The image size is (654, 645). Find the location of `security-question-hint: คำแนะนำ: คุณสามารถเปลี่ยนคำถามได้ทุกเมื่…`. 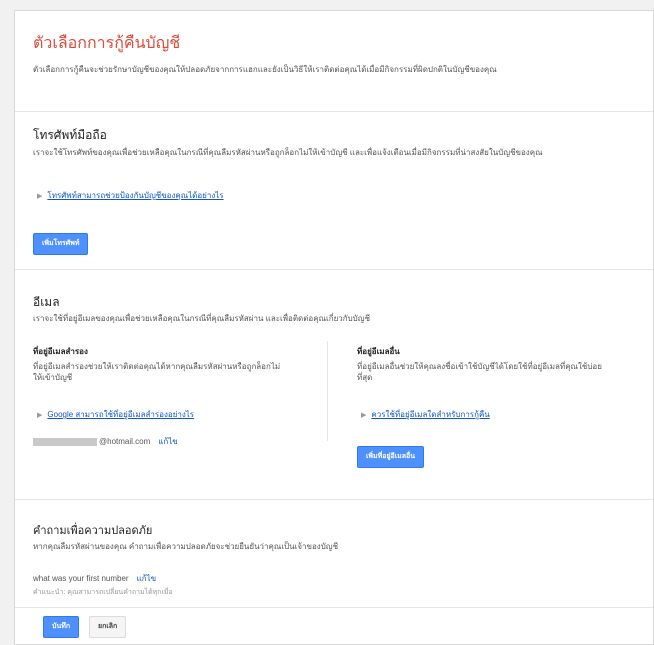

security-question-hint: คำแนะนำ: คุณสามารถเปลี่ยนคำถามได้ทุกเมื่… is located at coordinates (103, 592).